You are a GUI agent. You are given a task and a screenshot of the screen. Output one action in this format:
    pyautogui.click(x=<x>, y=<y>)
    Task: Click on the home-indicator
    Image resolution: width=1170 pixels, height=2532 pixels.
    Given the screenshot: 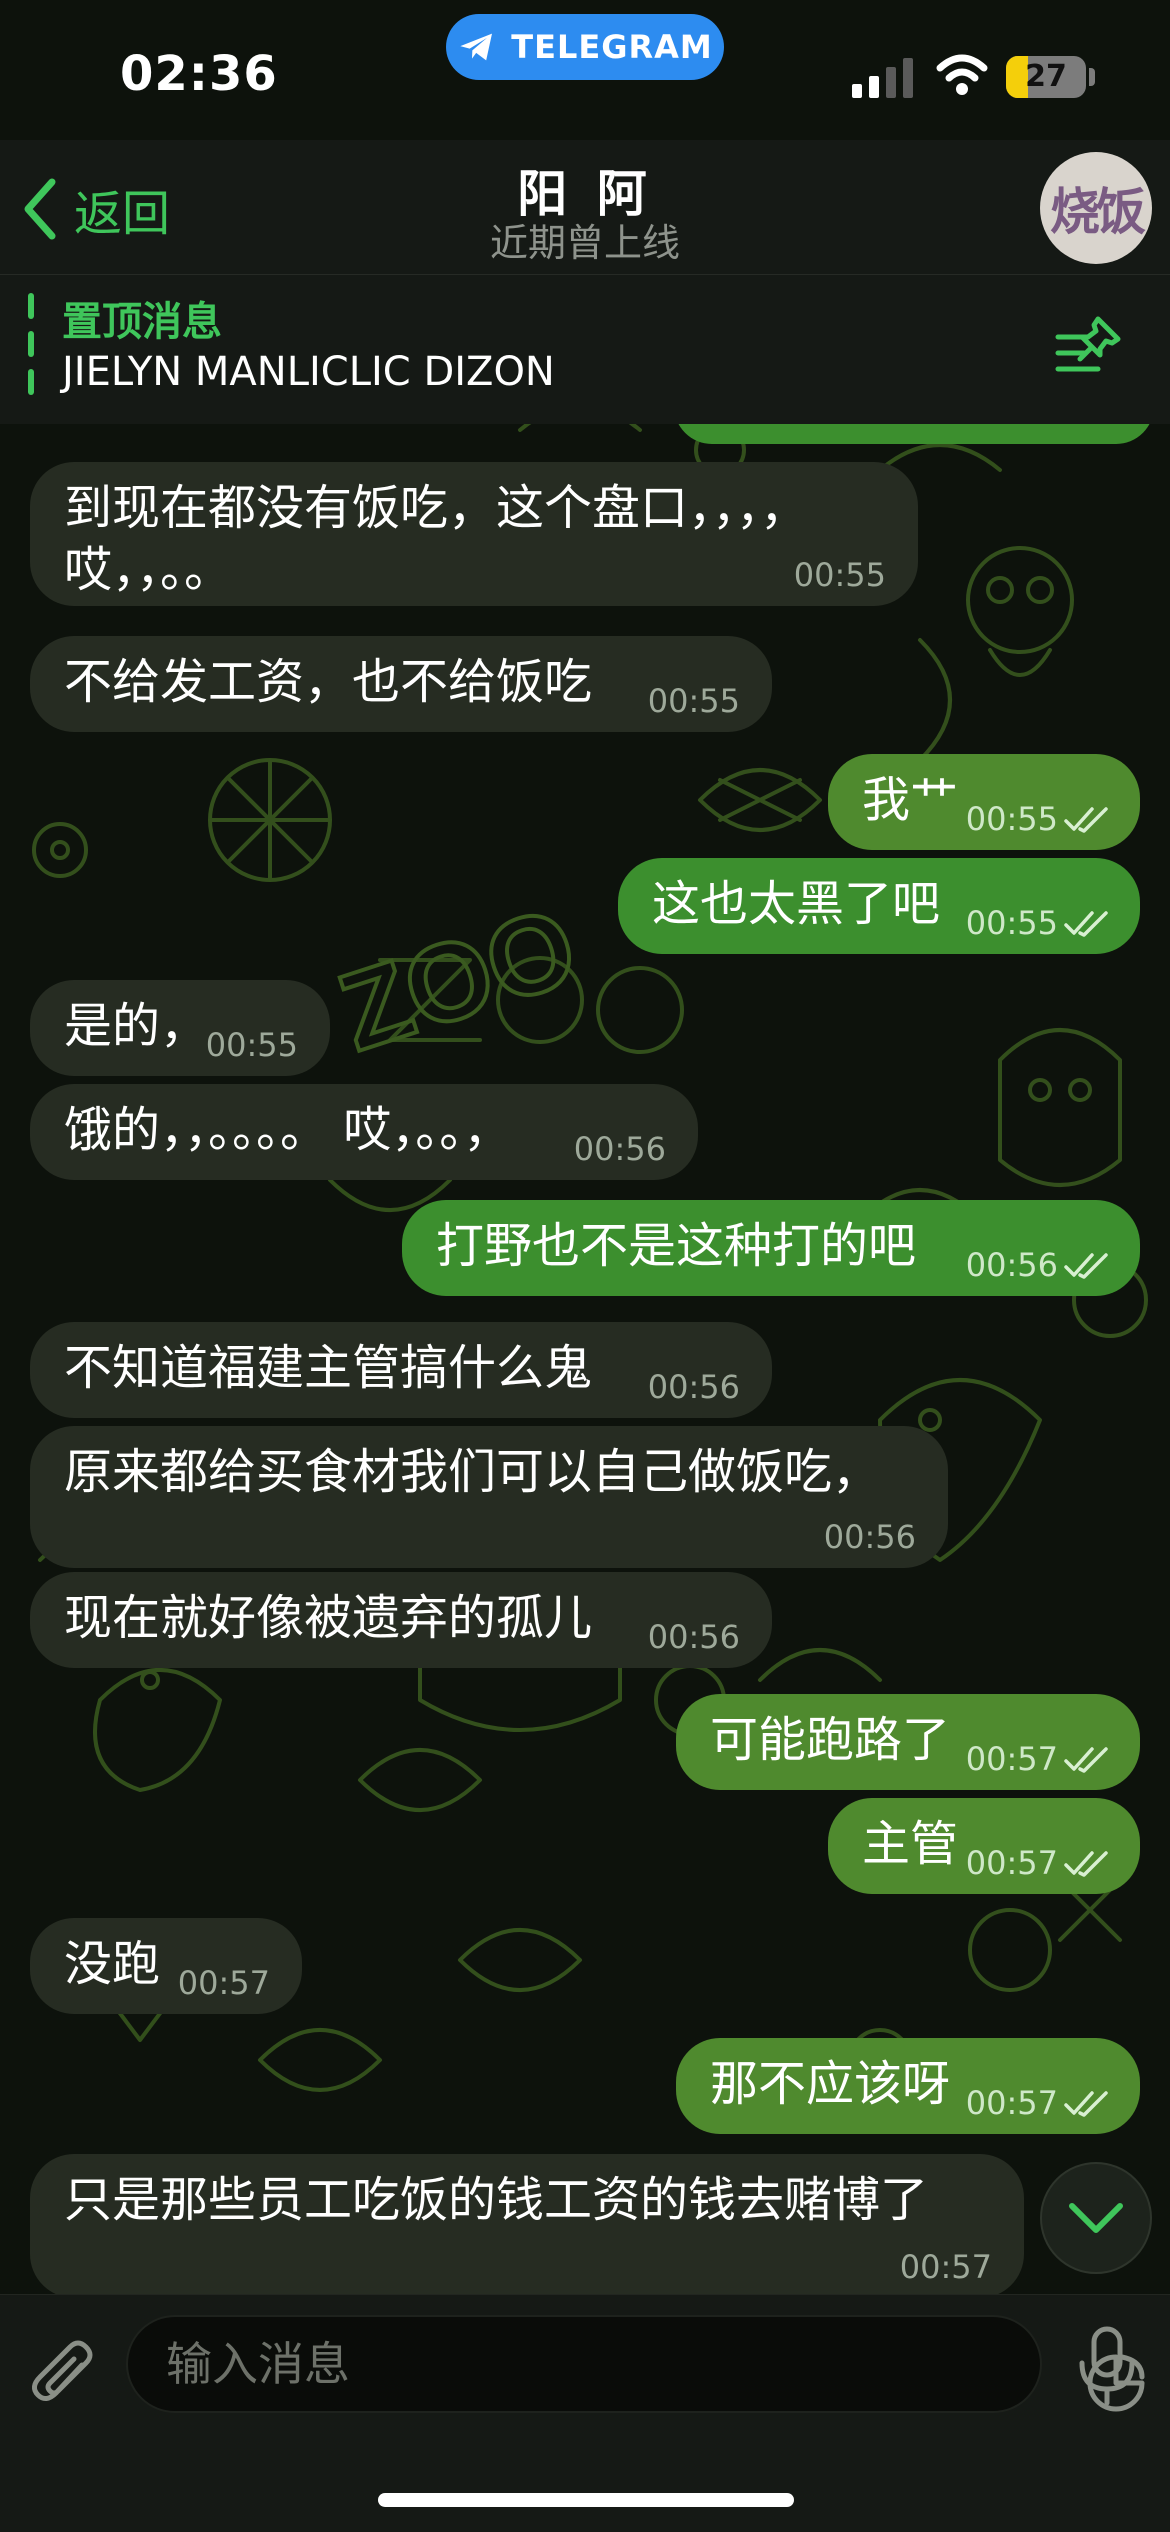 What is the action you would take?
    pyautogui.click(x=586, y=2500)
    